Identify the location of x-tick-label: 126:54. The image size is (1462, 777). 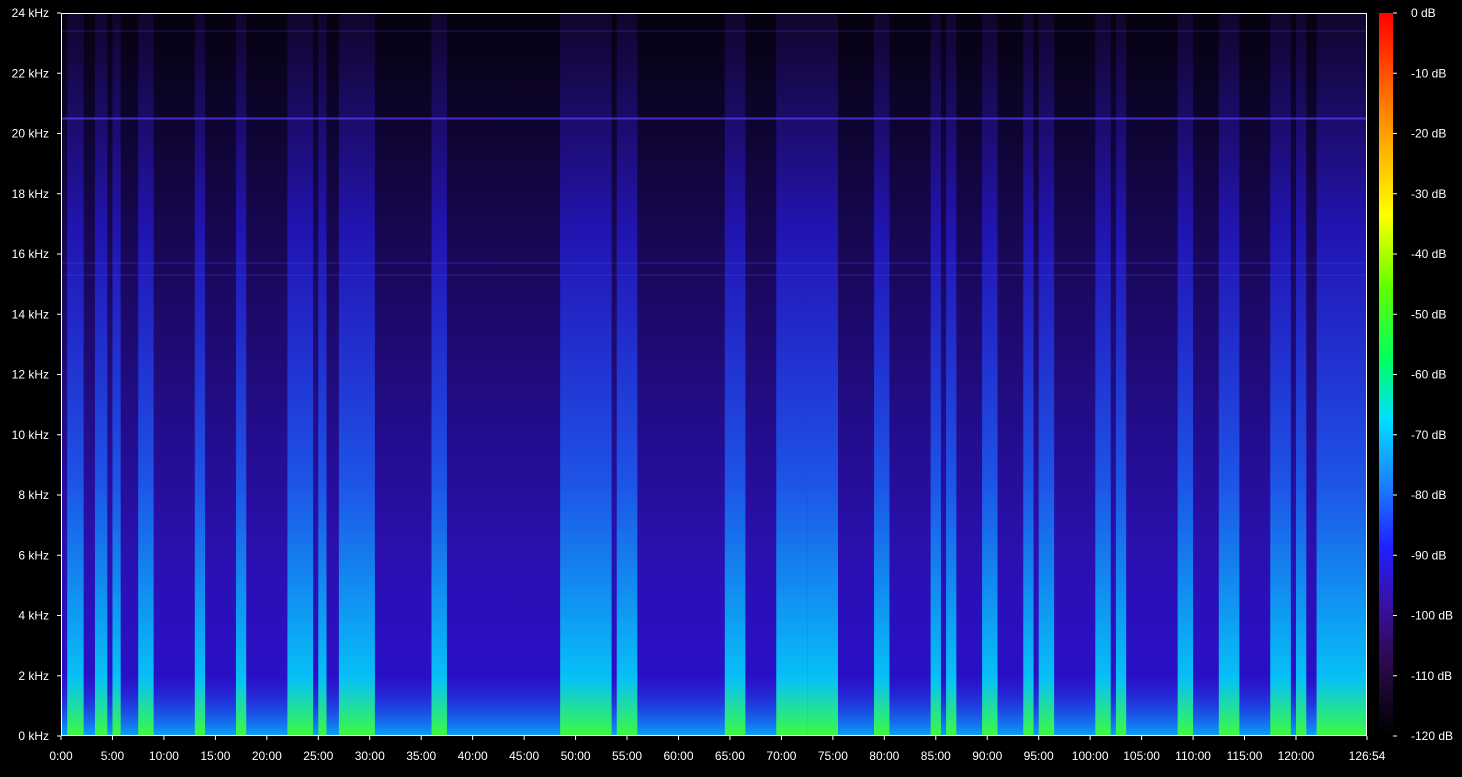
(1367, 756).